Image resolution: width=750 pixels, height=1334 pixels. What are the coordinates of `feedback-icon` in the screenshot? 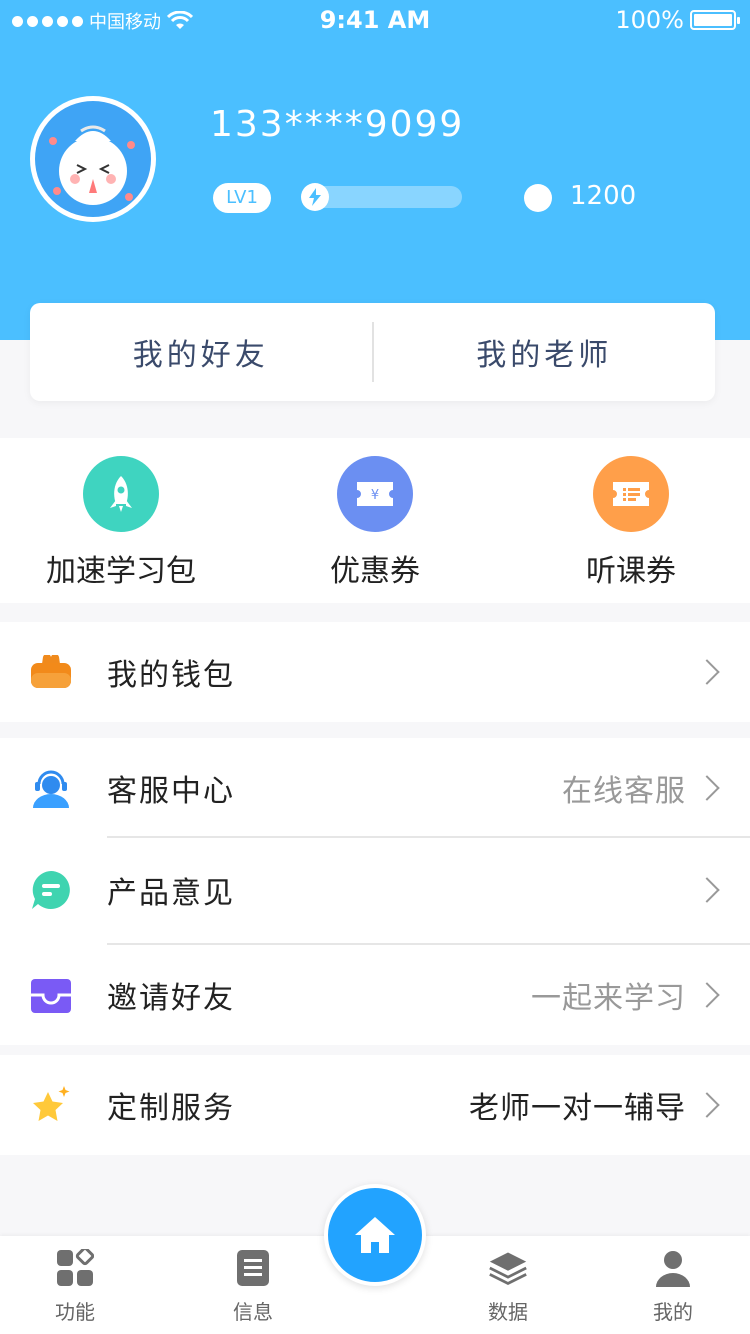 It's located at (51, 890).